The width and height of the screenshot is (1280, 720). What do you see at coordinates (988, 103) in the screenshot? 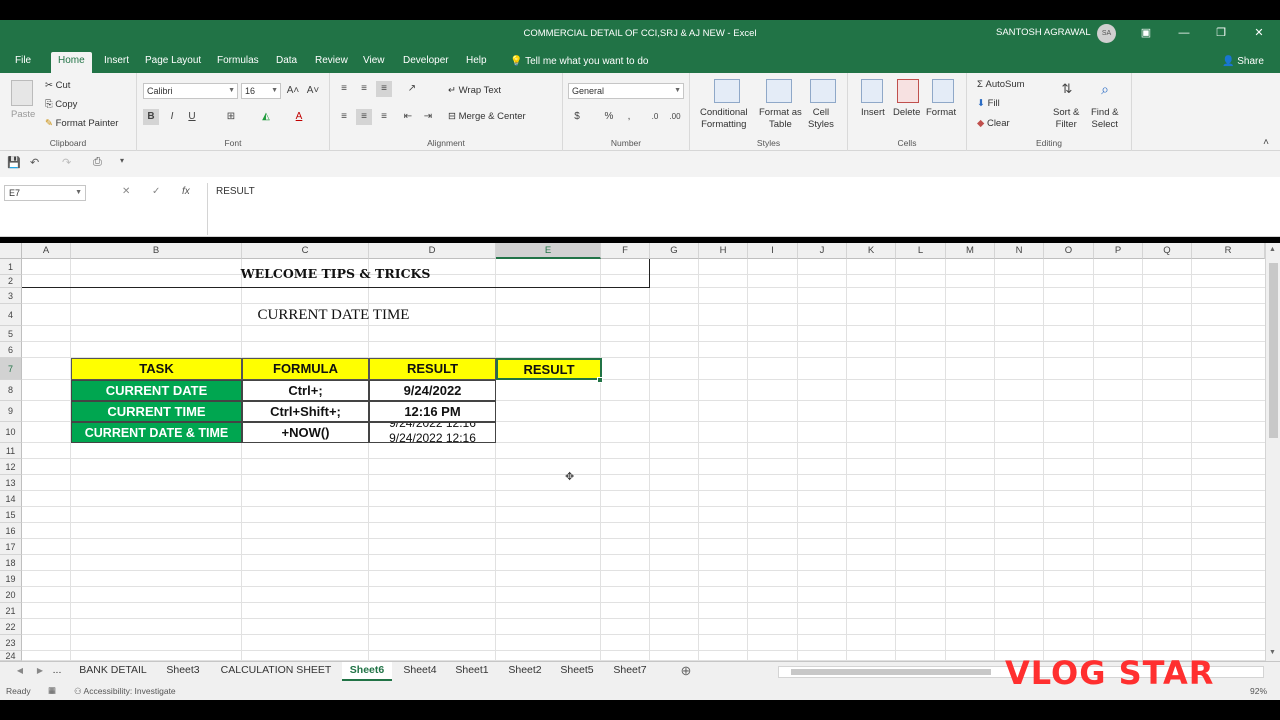
I see `fill-button: ⬇ Fill` at bounding box center [988, 103].